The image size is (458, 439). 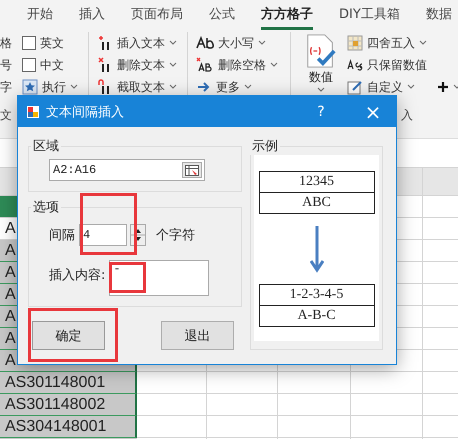 I want to click on unit-label: 个字符, so click(x=175, y=235).